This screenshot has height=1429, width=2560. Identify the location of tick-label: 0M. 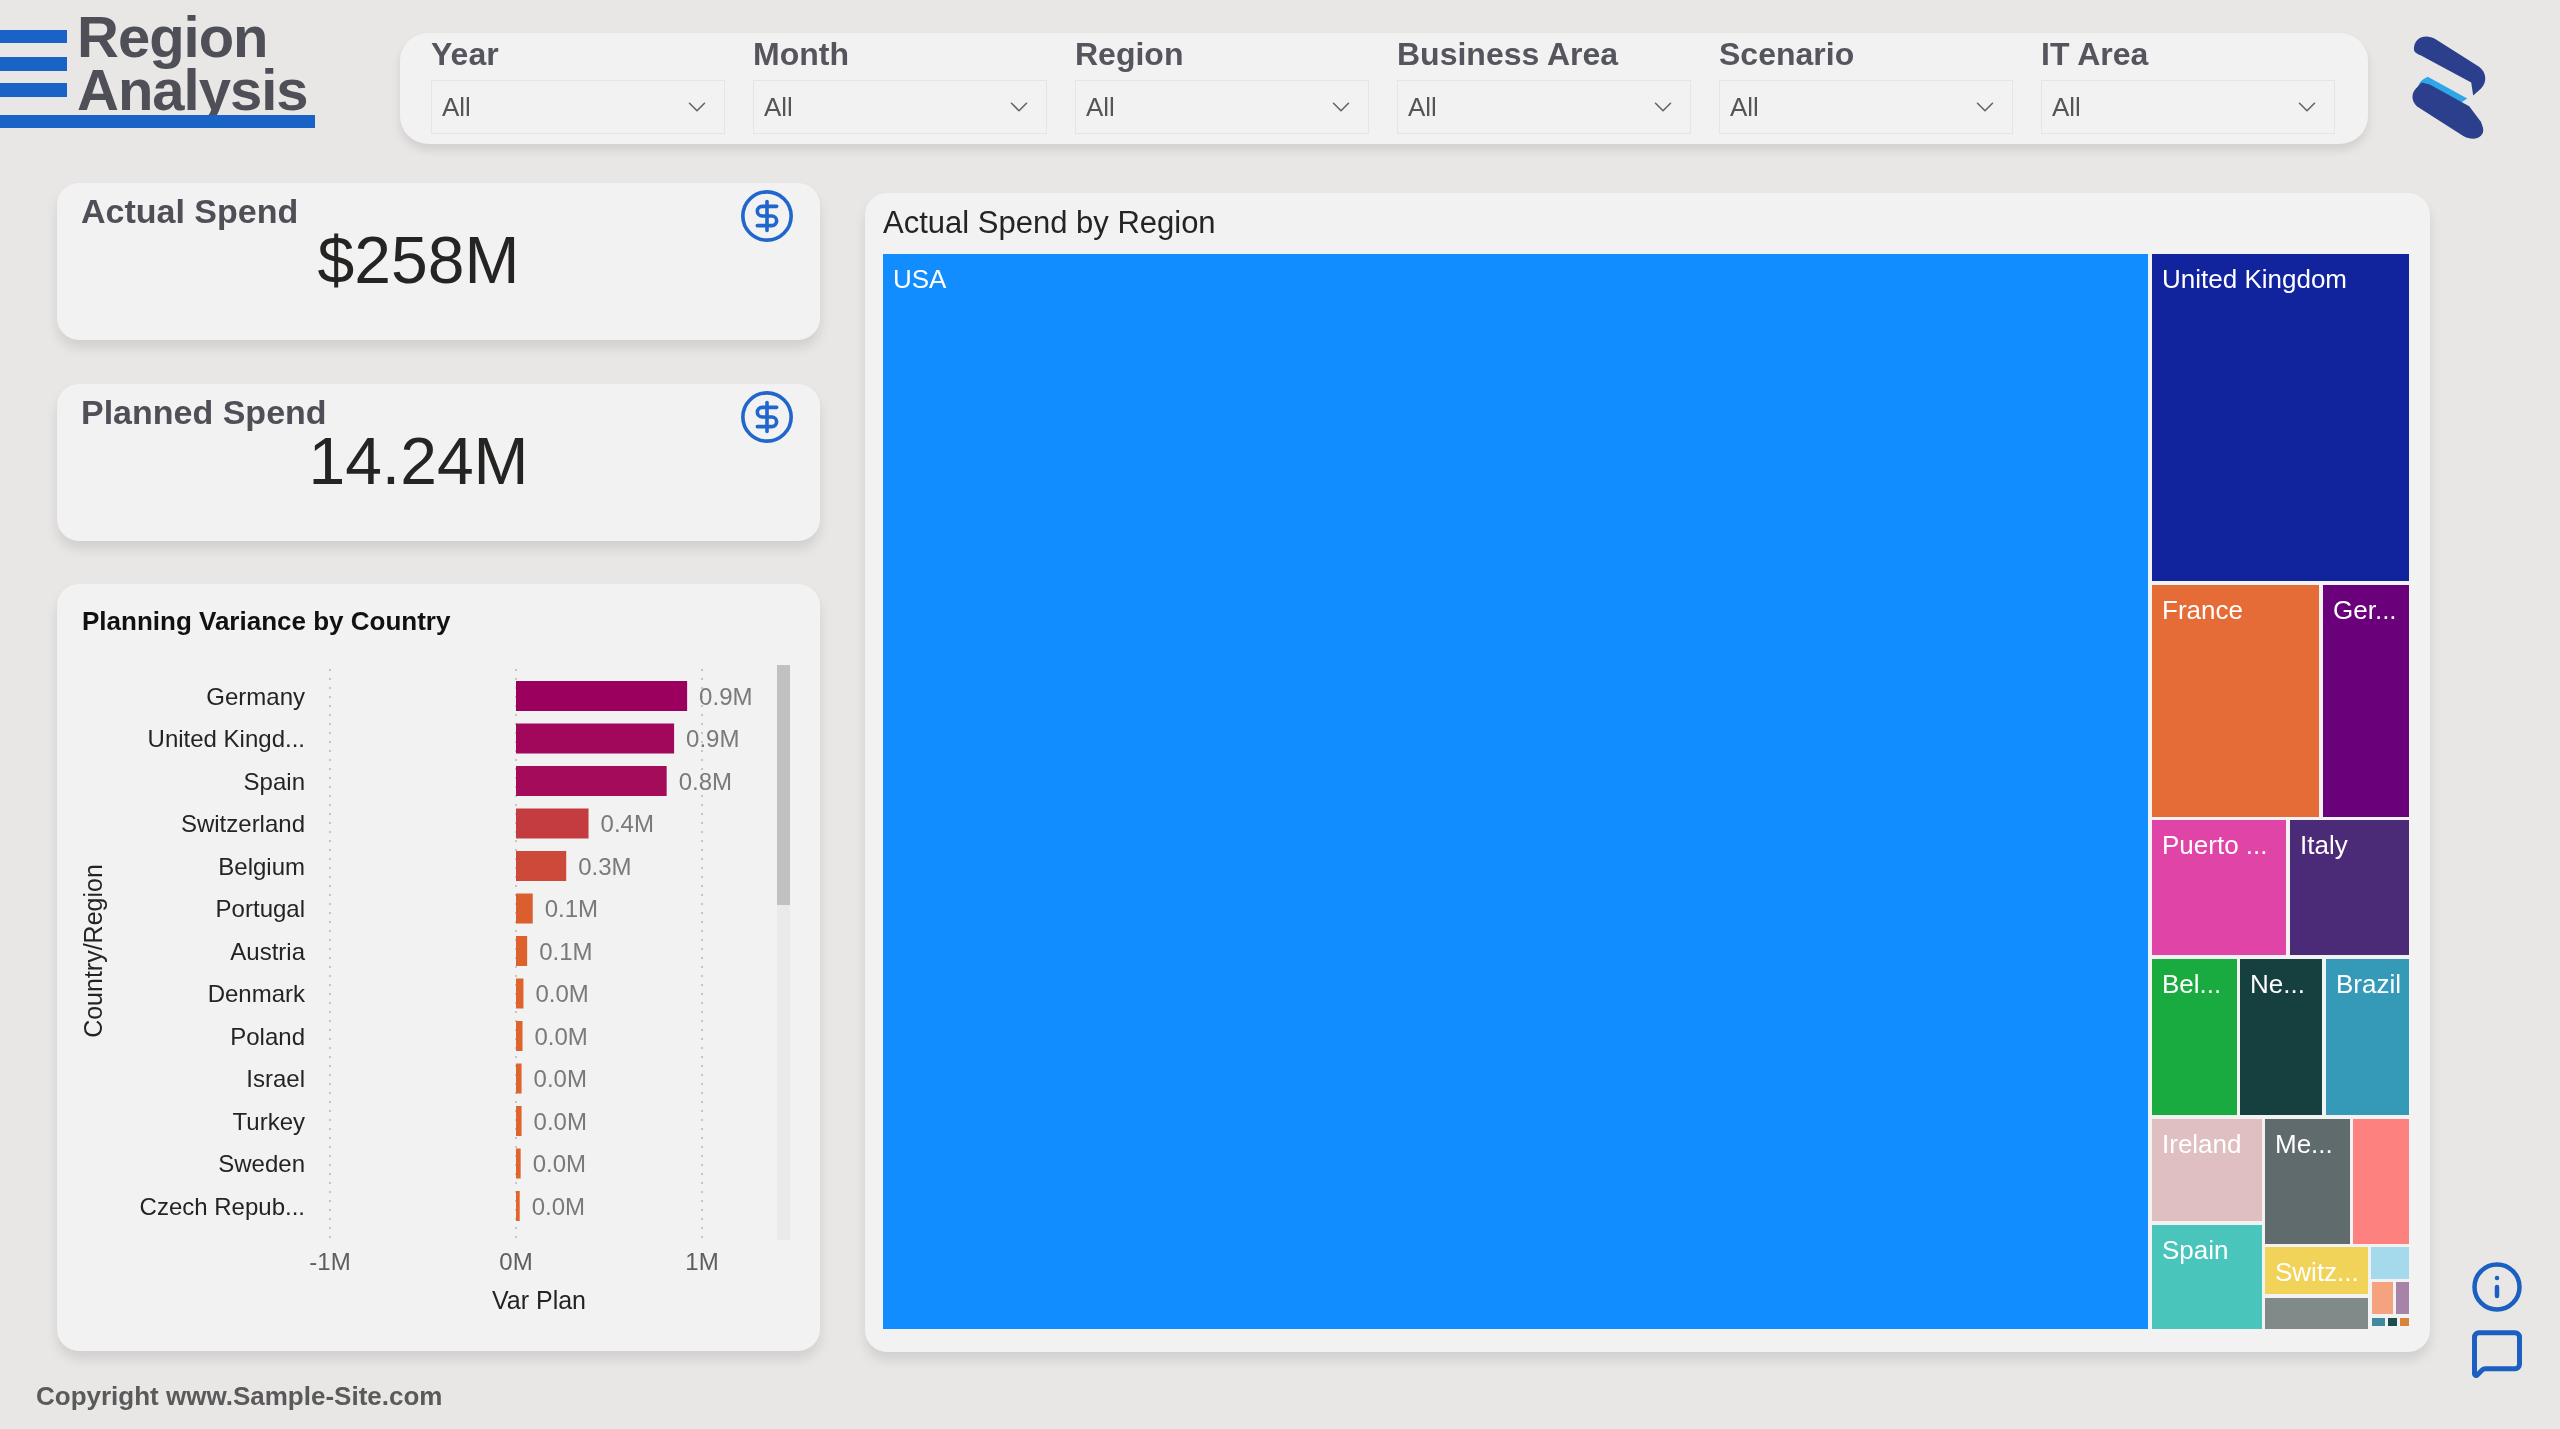
(516, 1261).